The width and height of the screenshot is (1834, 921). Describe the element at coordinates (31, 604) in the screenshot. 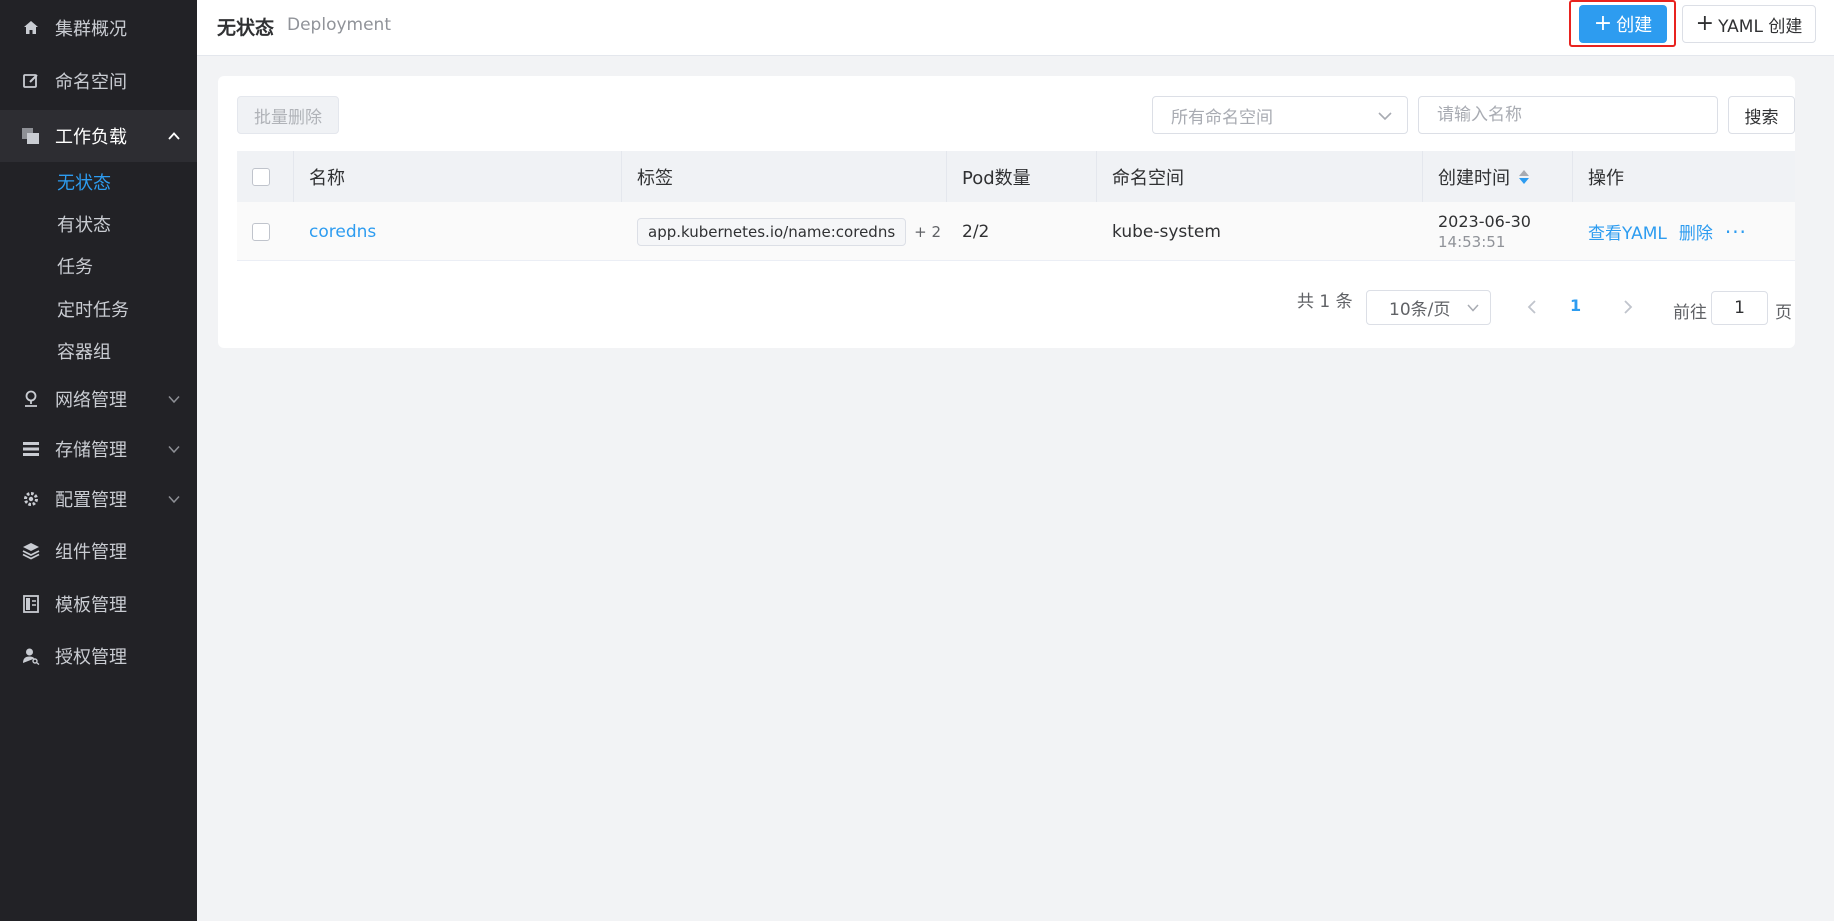

I see `template-icon` at that location.